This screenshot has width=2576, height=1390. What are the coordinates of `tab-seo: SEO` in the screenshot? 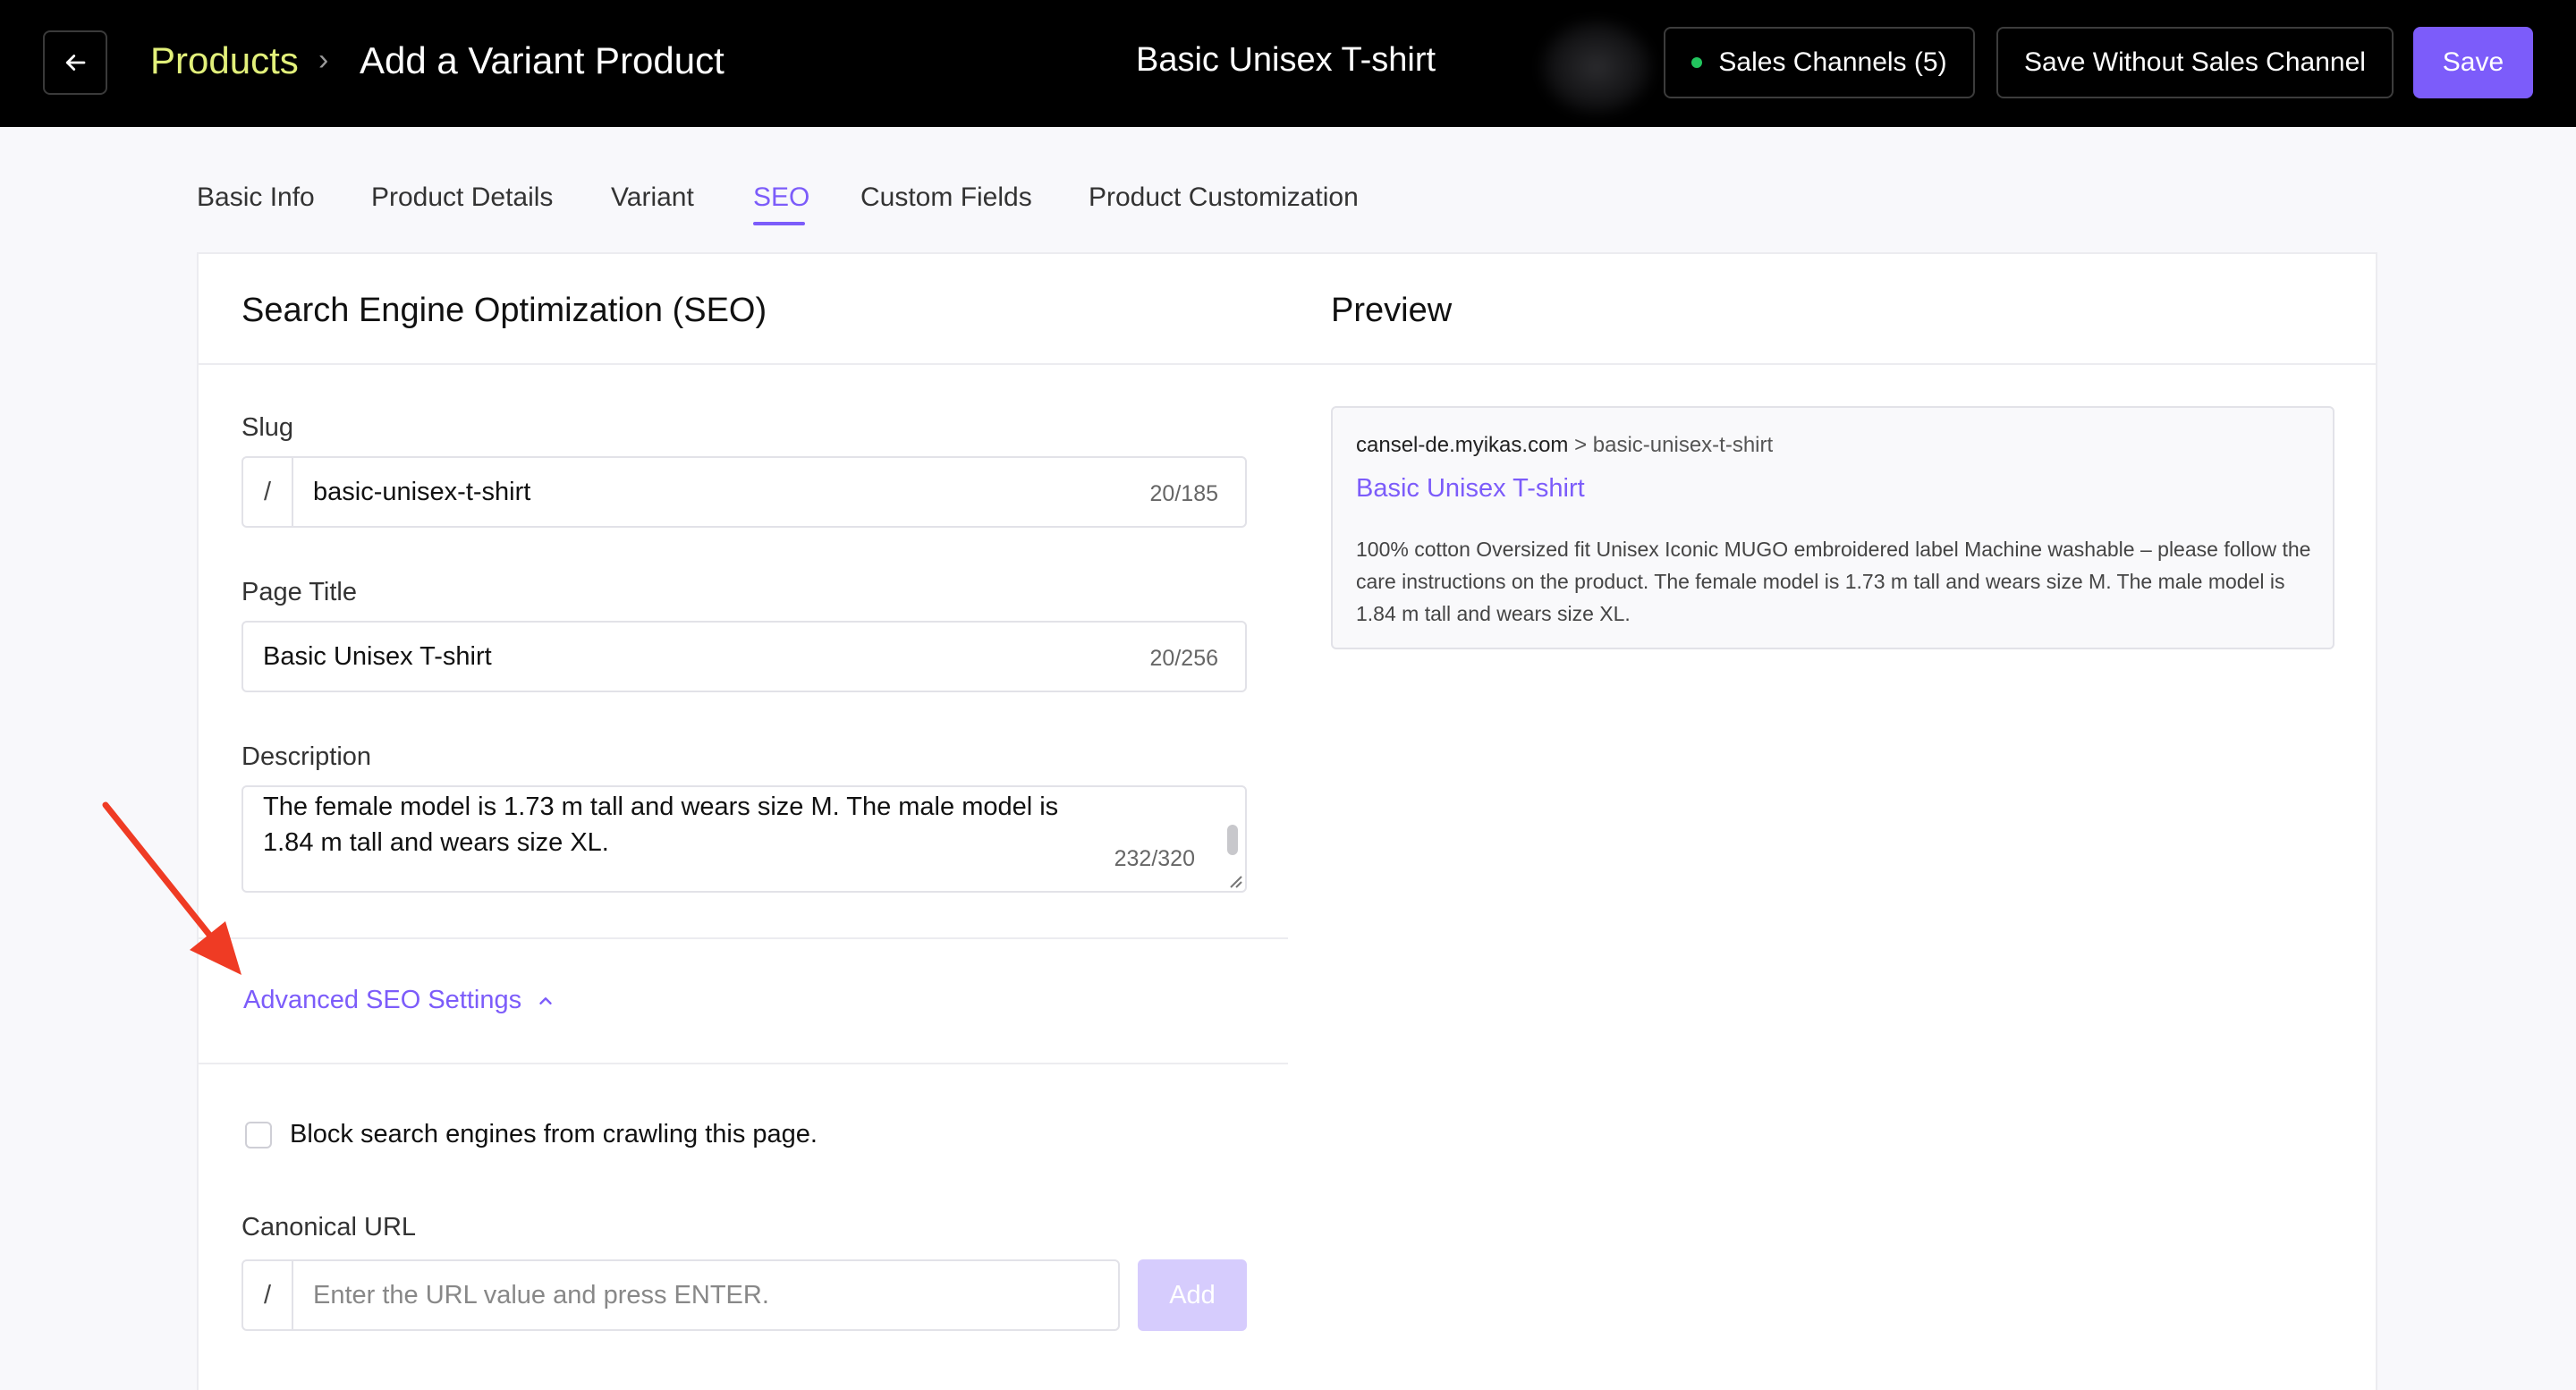 It's located at (781, 197).